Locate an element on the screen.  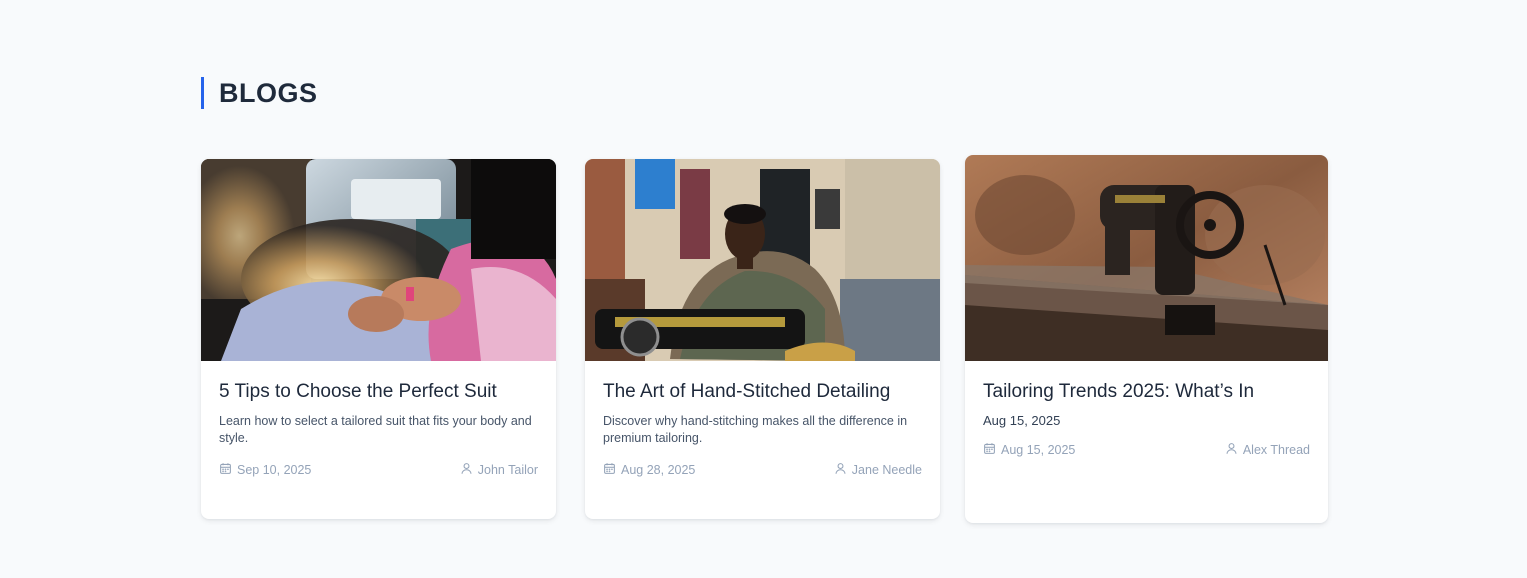
vintage-sewing-machine-photo is located at coordinates (1146, 258).